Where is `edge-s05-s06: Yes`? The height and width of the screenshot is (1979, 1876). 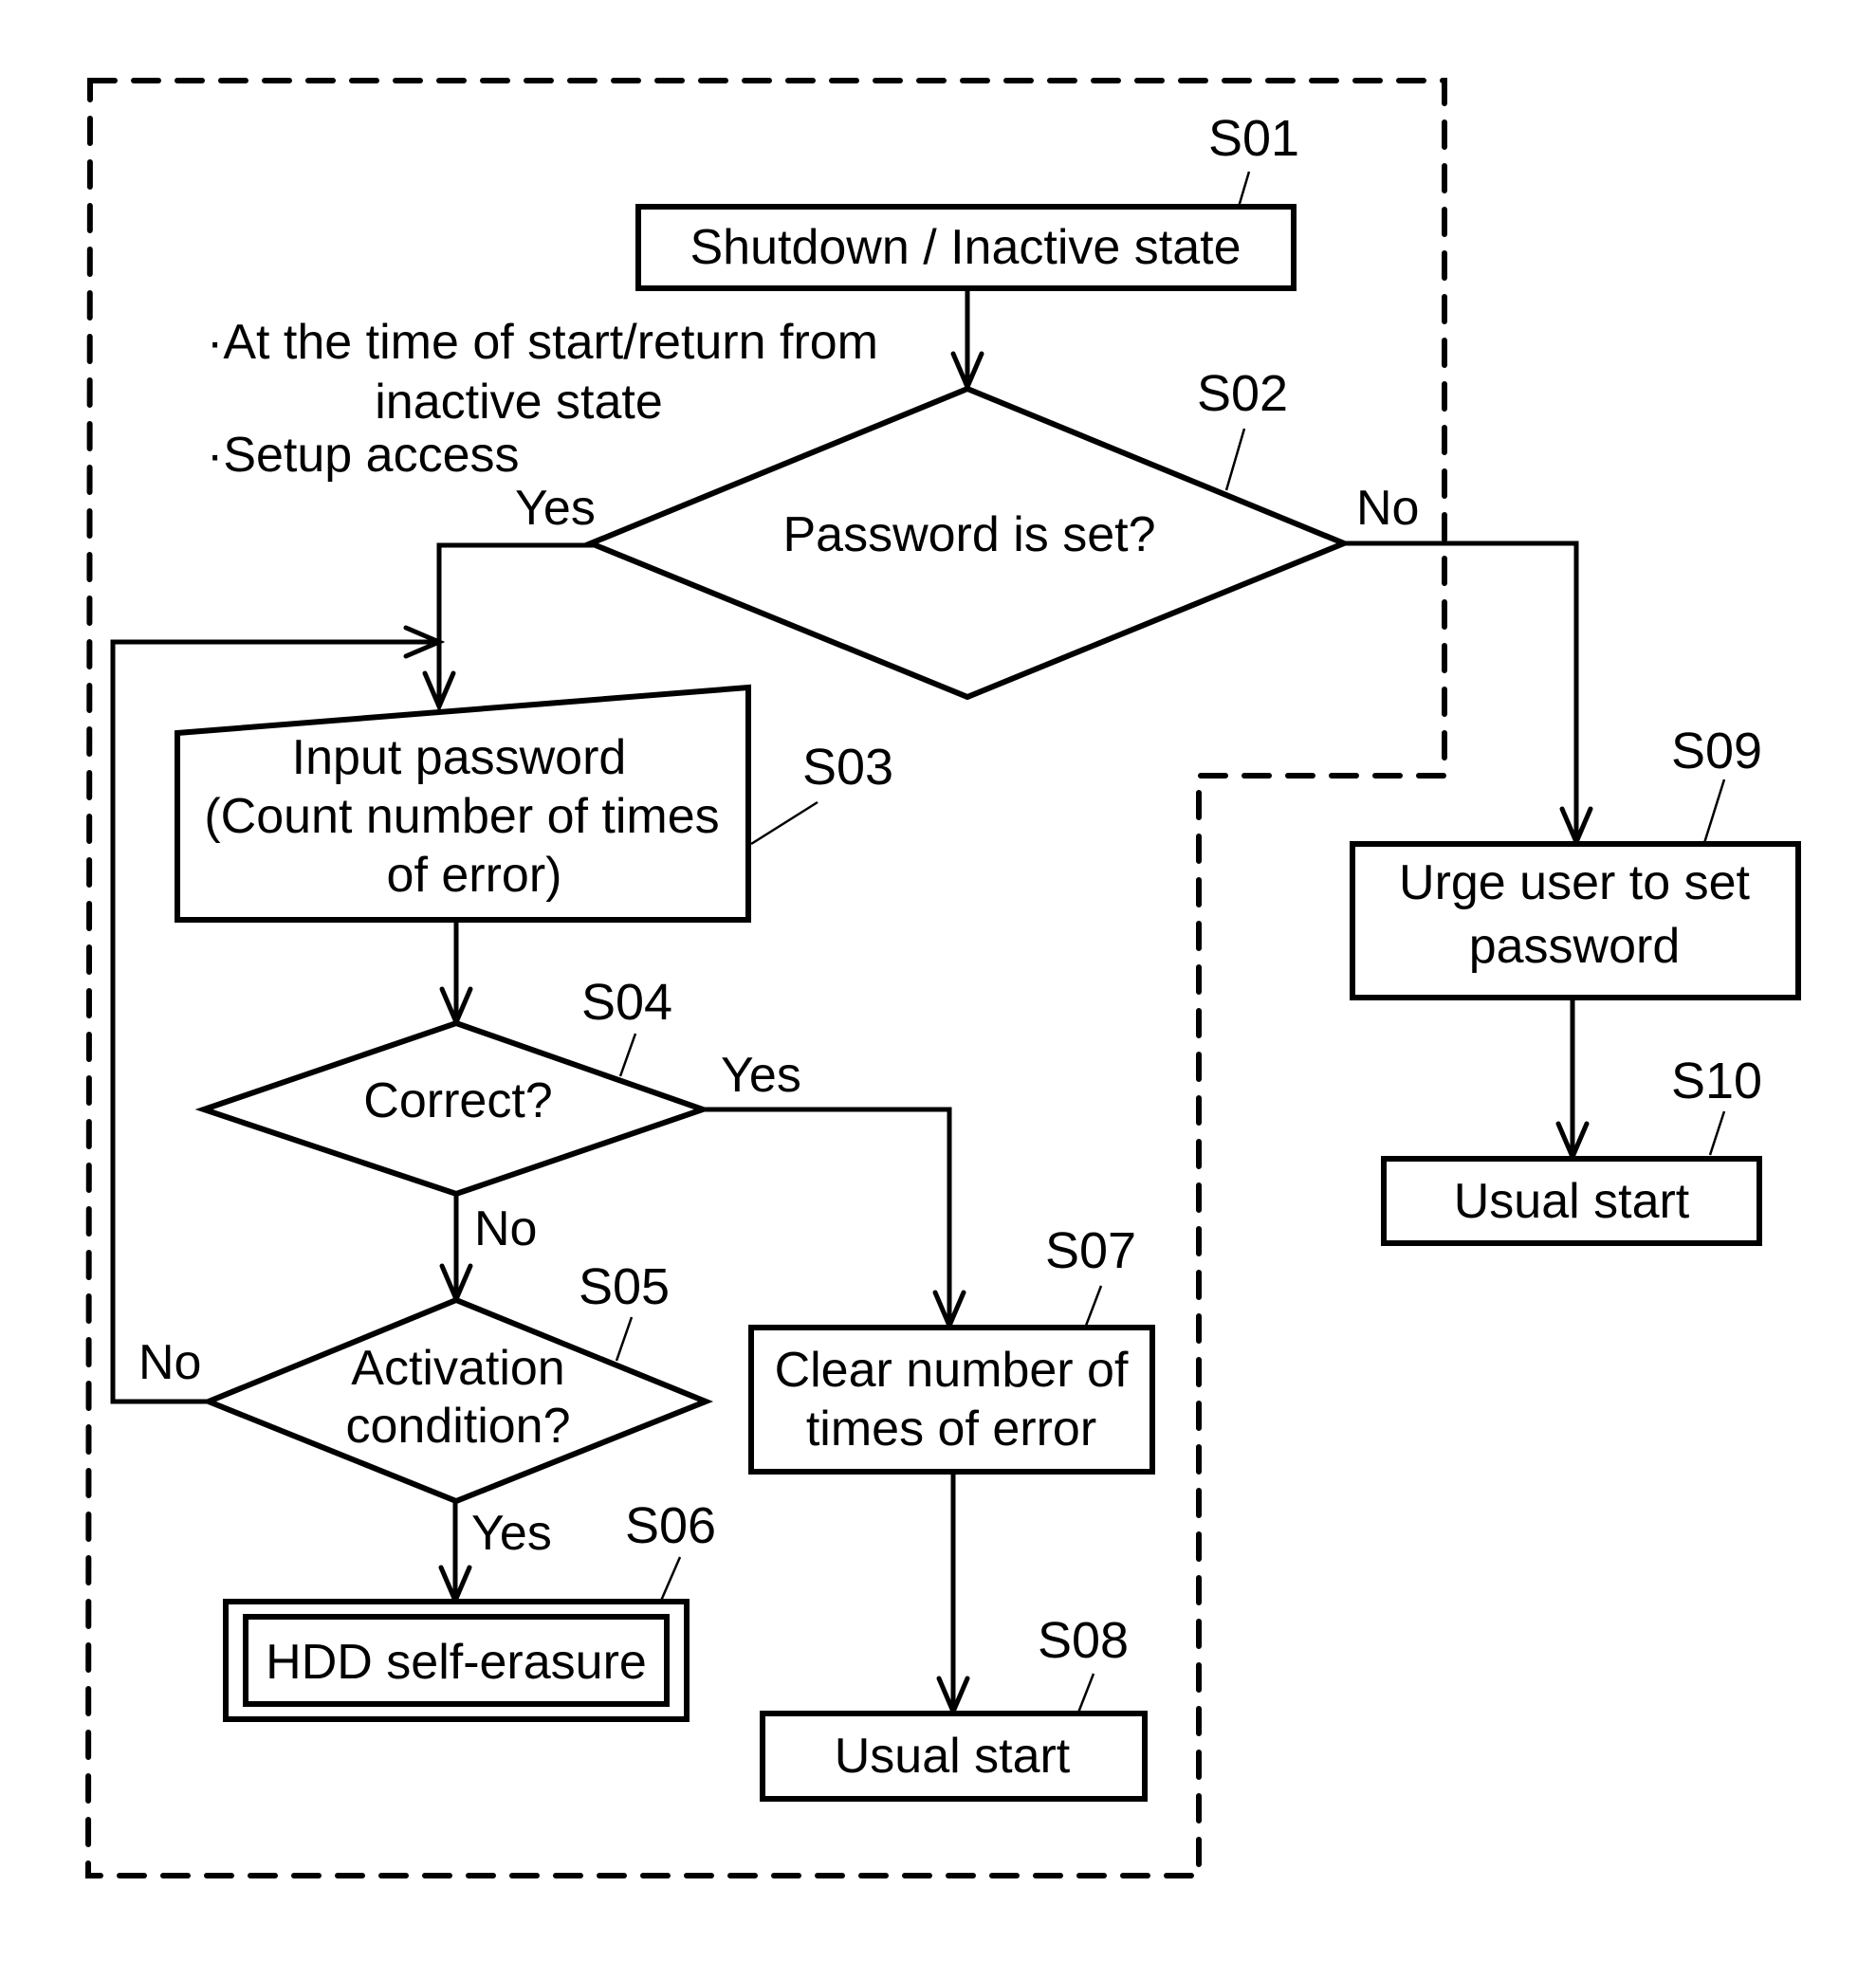
edge-s05-s06: Yes is located at coordinates (495, 1552).